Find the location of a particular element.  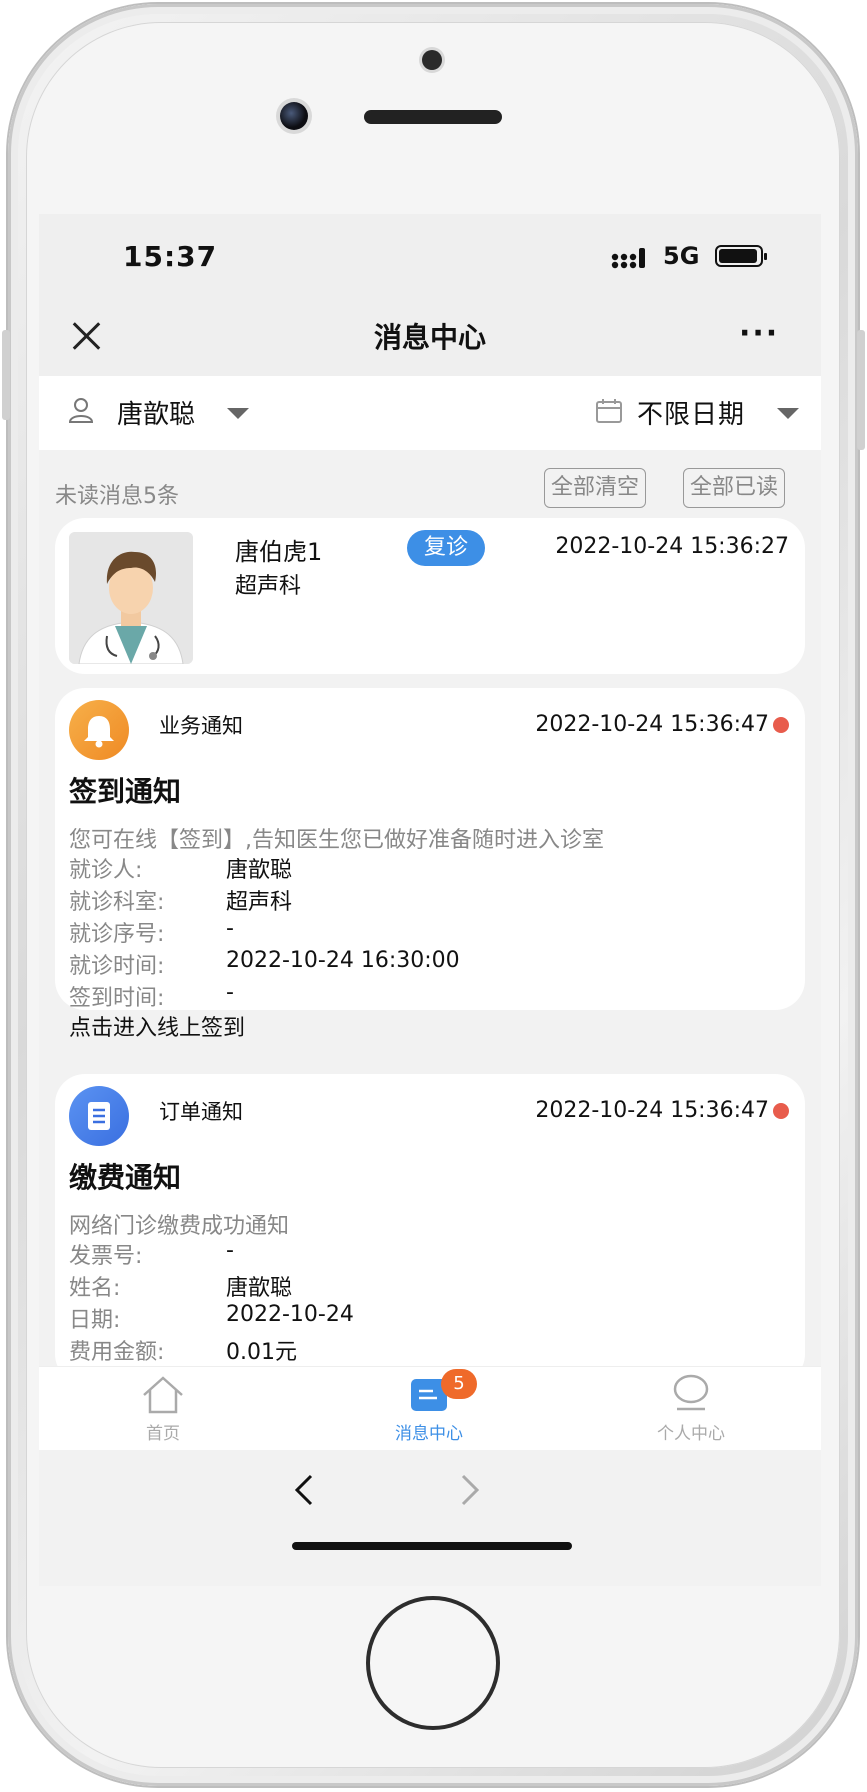

detail-label: 就诊人: is located at coordinates (106, 870).